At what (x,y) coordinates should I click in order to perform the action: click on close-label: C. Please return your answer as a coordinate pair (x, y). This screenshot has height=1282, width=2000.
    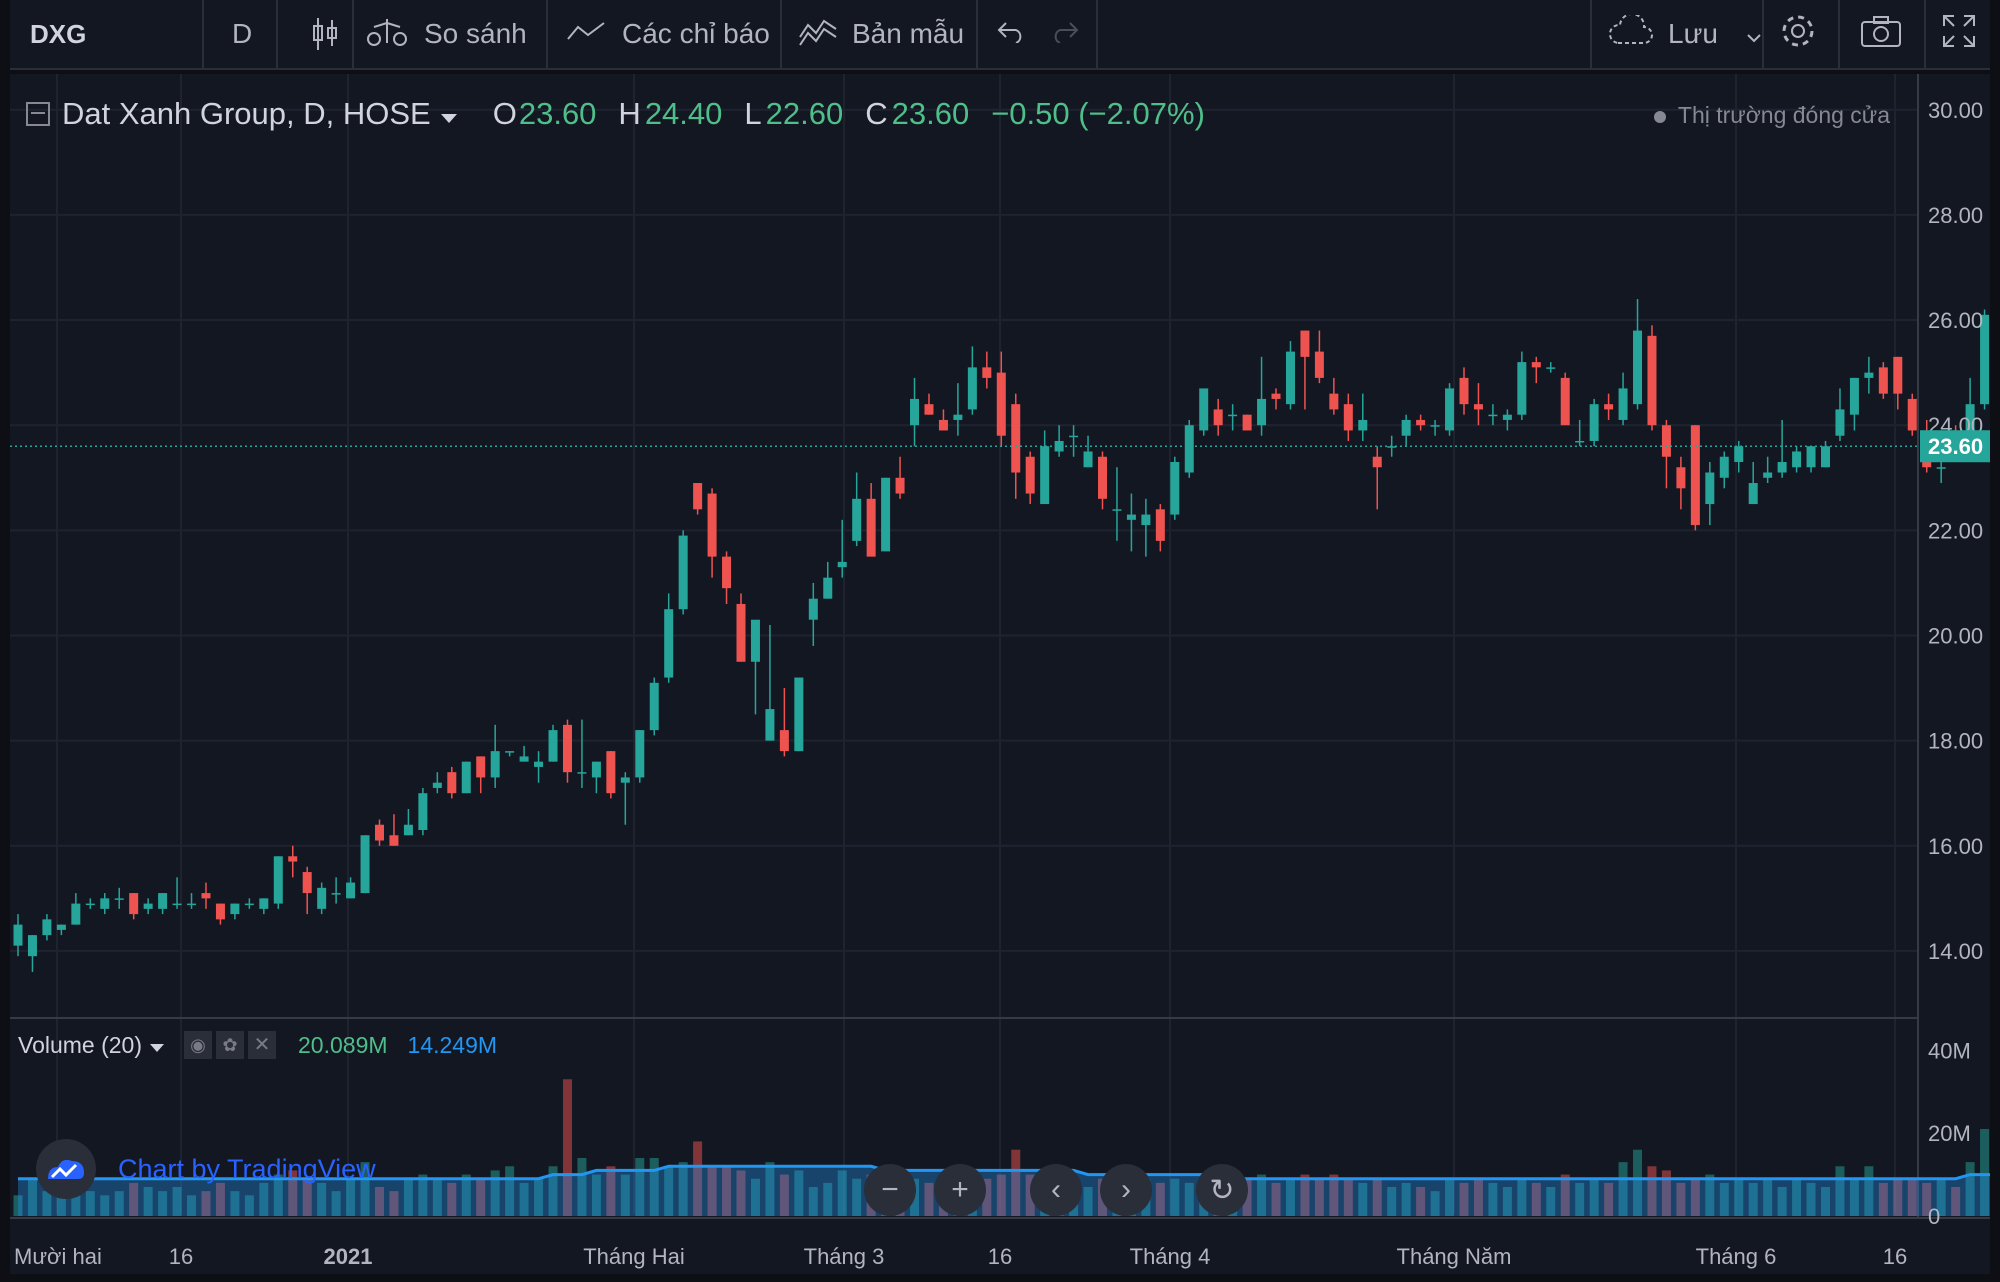
    Looking at the image, I should click on (876, 113).